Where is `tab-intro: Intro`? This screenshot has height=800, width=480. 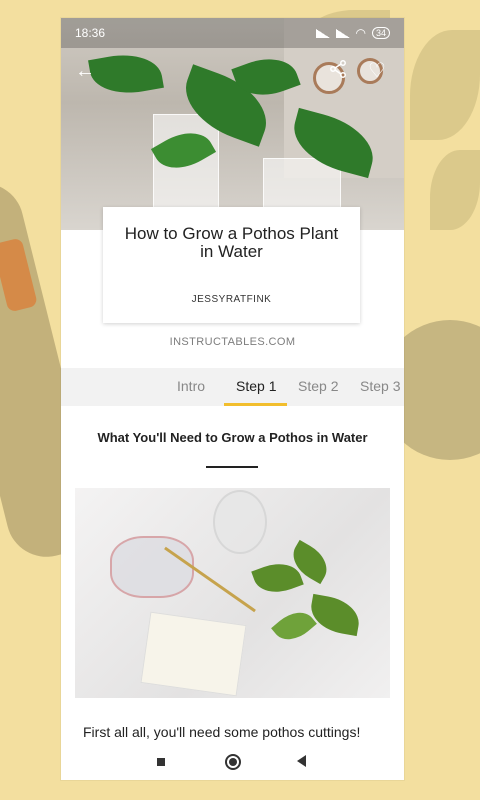 tab-intro: Intro is located at coordinates (191, 386).